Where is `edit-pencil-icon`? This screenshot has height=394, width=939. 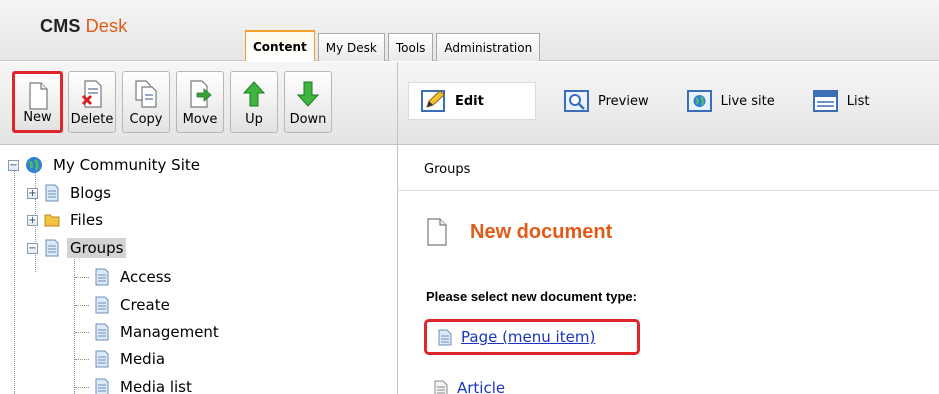
edit-pencil-icon is located at coordinates (433, 101).